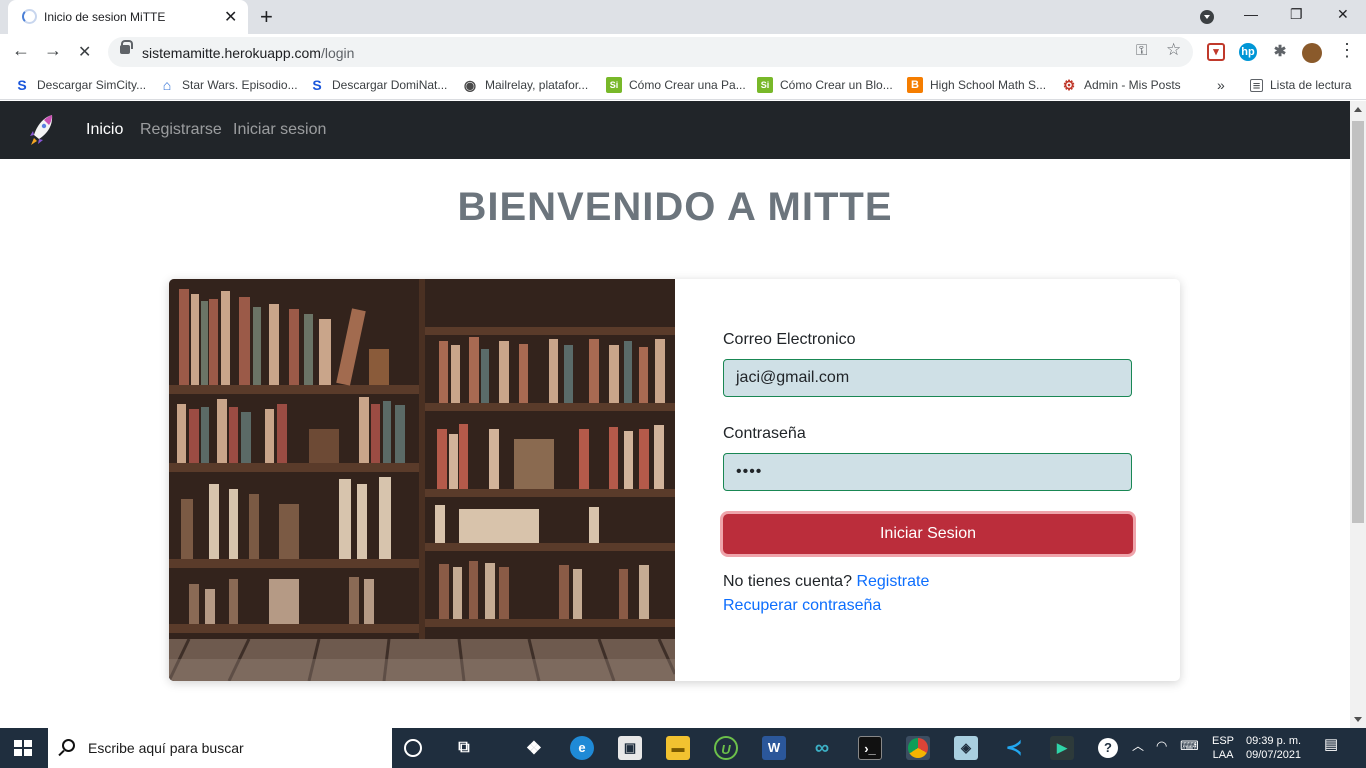 Image resolution: width=1366 pixels, height=768 pixels. Describe the element at coordinates (1108, 748) in the screenshot. I see `help-icon: ?` at that location.